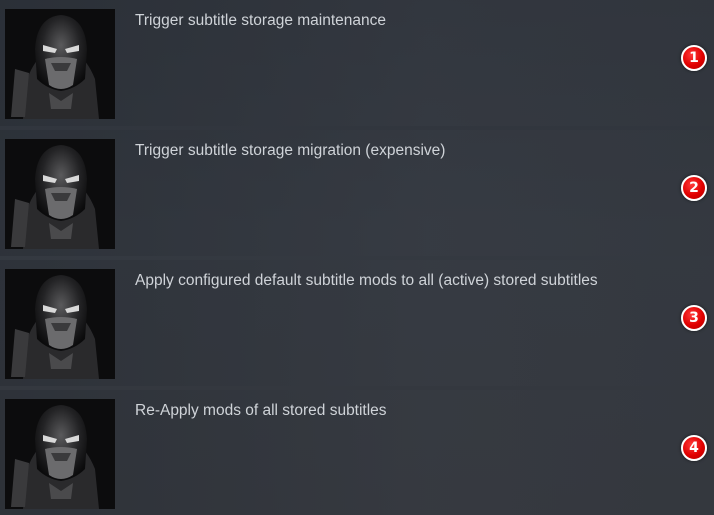 This screenshot has width=714, height=515. I want to click on action-label: Trigger subtitle storage maintenance, so click(261, 20).